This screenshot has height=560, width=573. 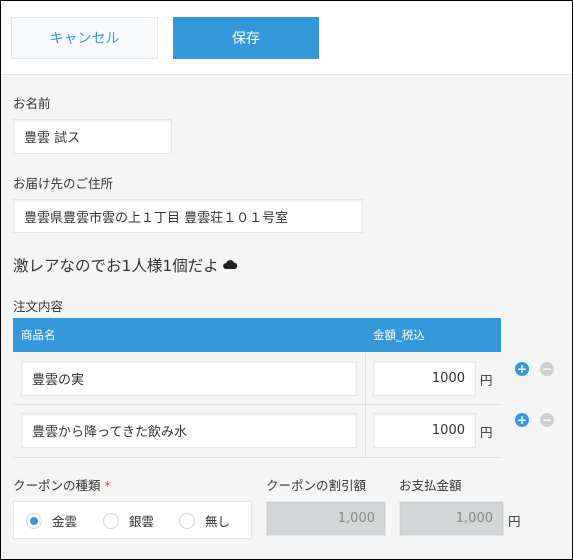 I want to click on save-button: 保存, so click(x=246, y=38).